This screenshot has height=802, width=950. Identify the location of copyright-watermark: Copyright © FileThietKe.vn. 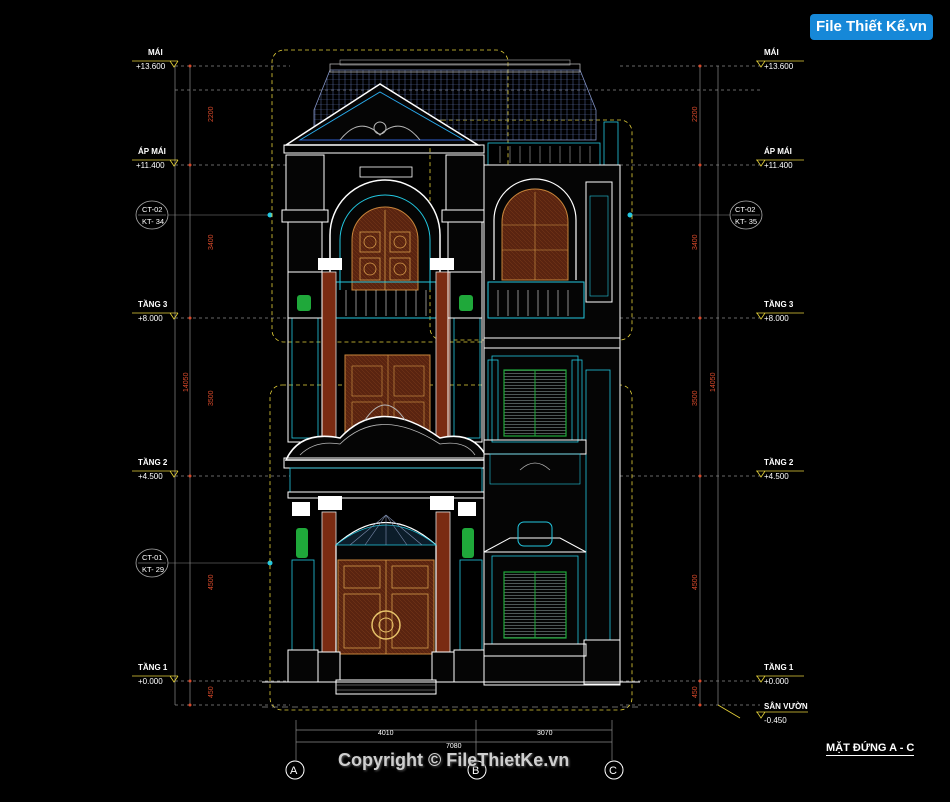
(454, 760).